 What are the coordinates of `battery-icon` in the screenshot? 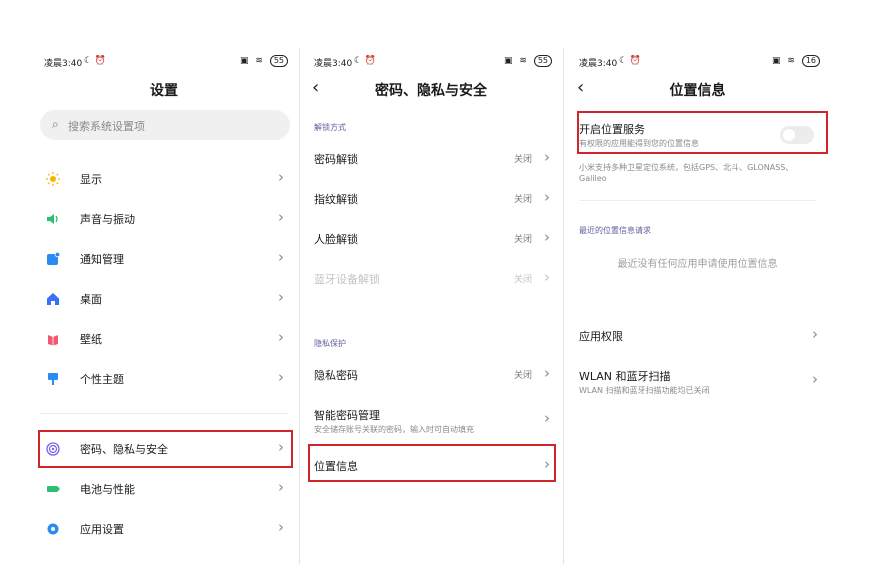 It's located at (53, 489).